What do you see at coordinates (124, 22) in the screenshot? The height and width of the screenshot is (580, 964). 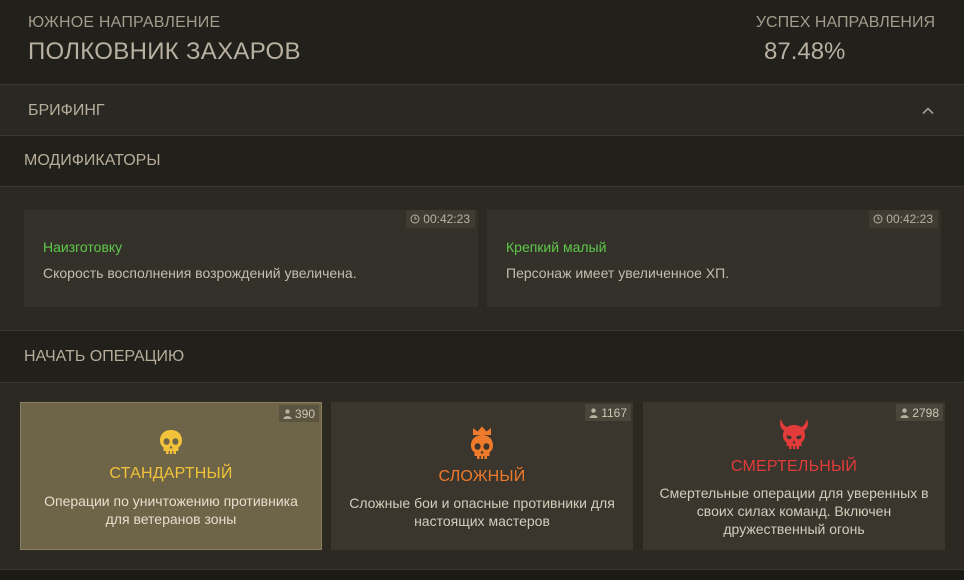 I see `direction-label: ЮЖНОЕ НАПРАВЛЕНИЕ` at bounding box center [124, 22].